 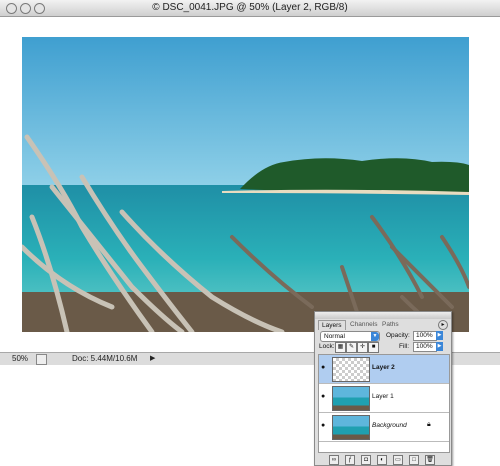 I want to click on layer-row-layer-1: ● Layer 1, so click(x=384, y=398).